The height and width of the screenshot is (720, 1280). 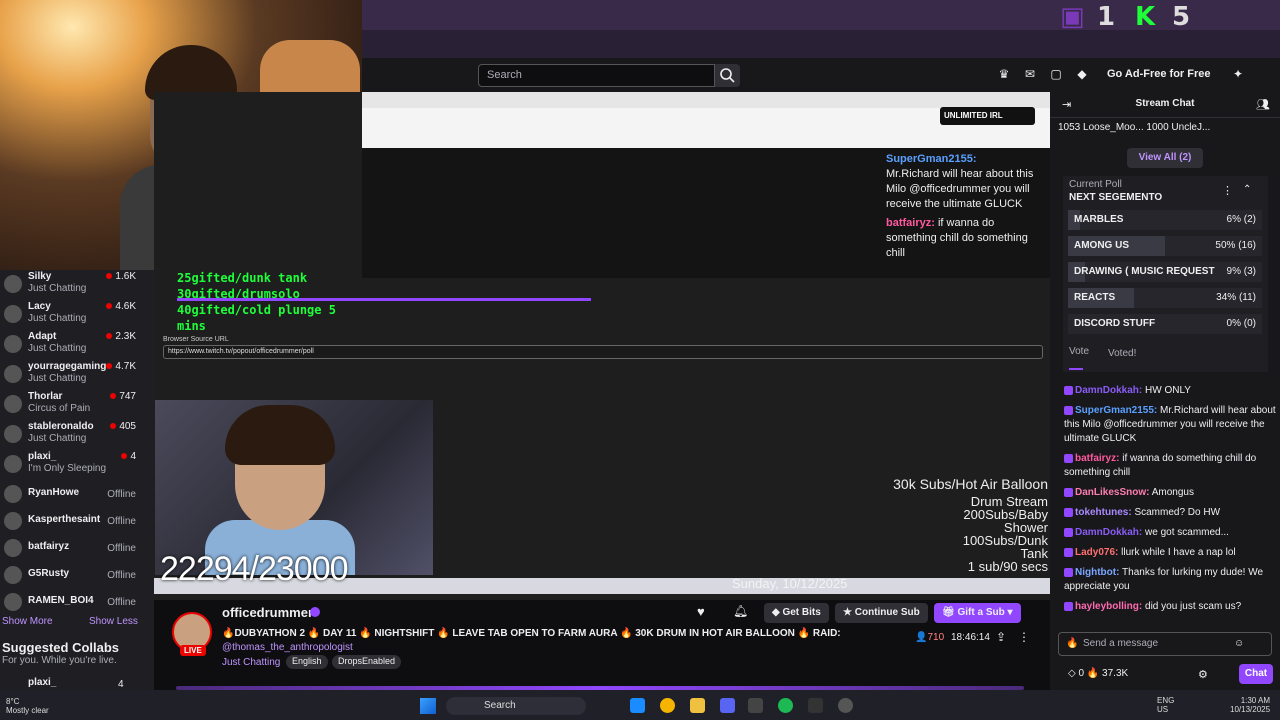 I want to click on sidebar-channel: Lacy Just Chatting 4.6K, so click(x=77, y=315).